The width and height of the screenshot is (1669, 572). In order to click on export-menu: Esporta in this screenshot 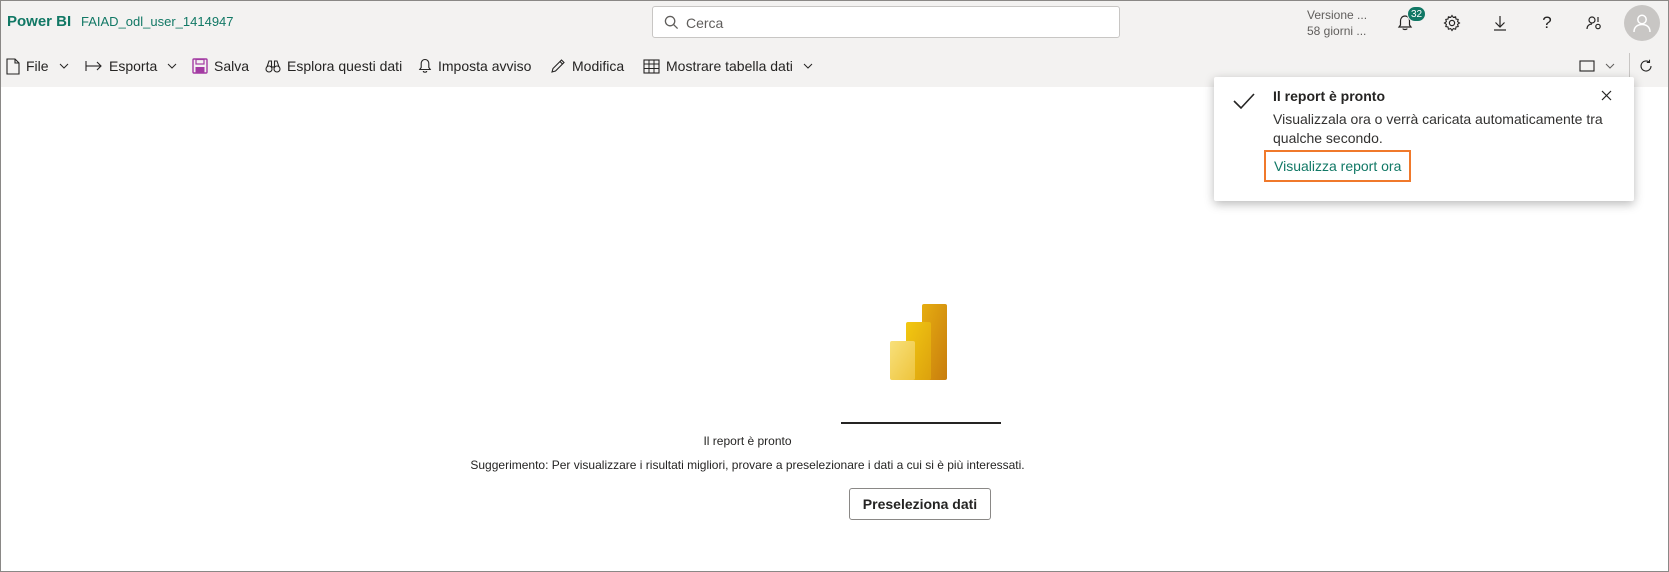, I will do `click(131, 66)`.